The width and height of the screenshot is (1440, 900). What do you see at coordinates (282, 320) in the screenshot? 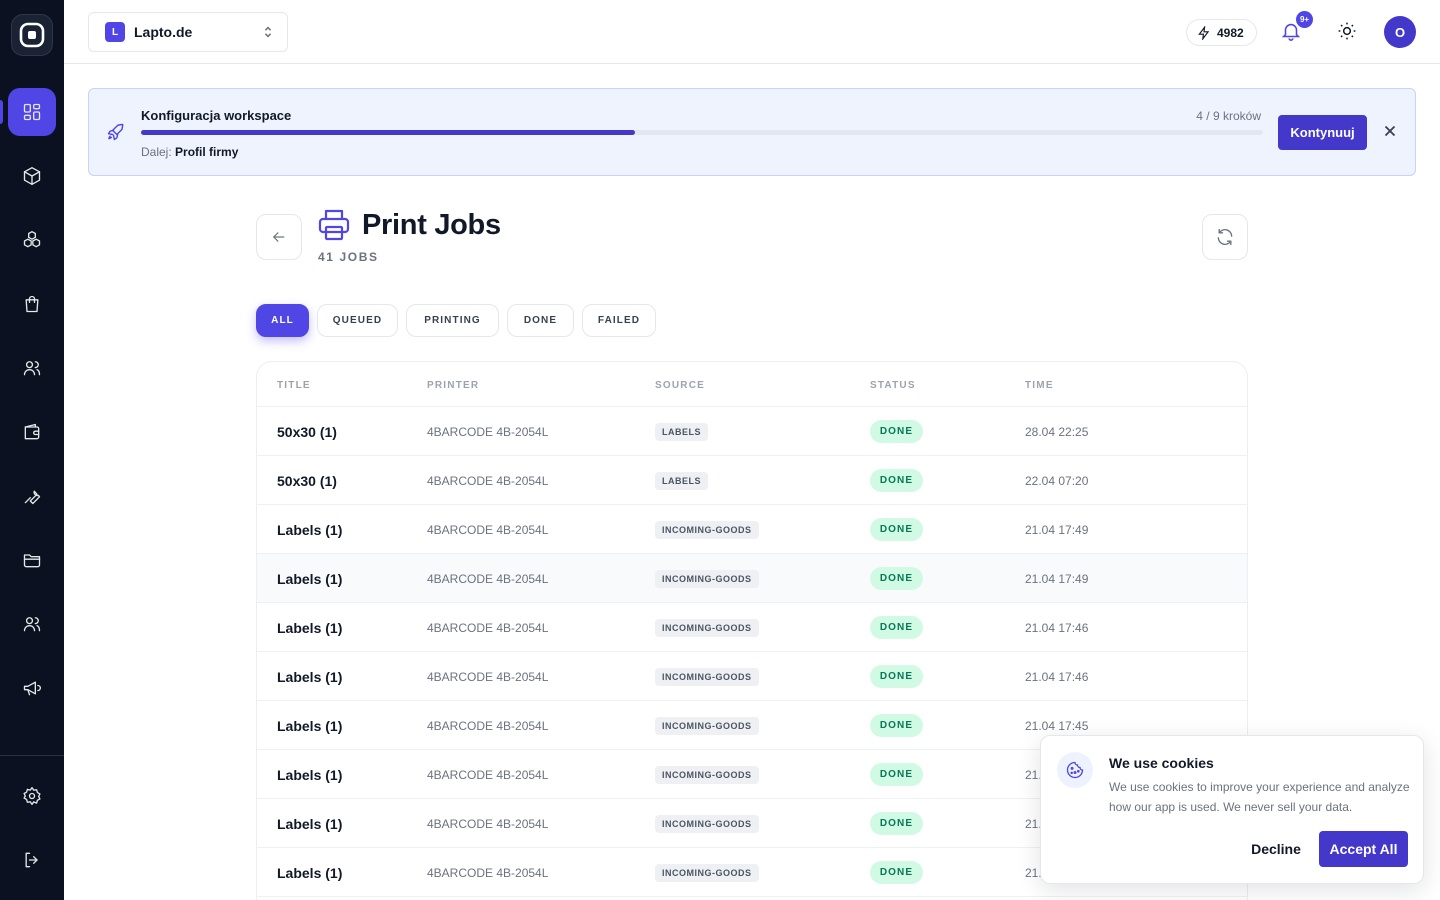
I see `tab-all: ALL` at bounding box center [282, 320].